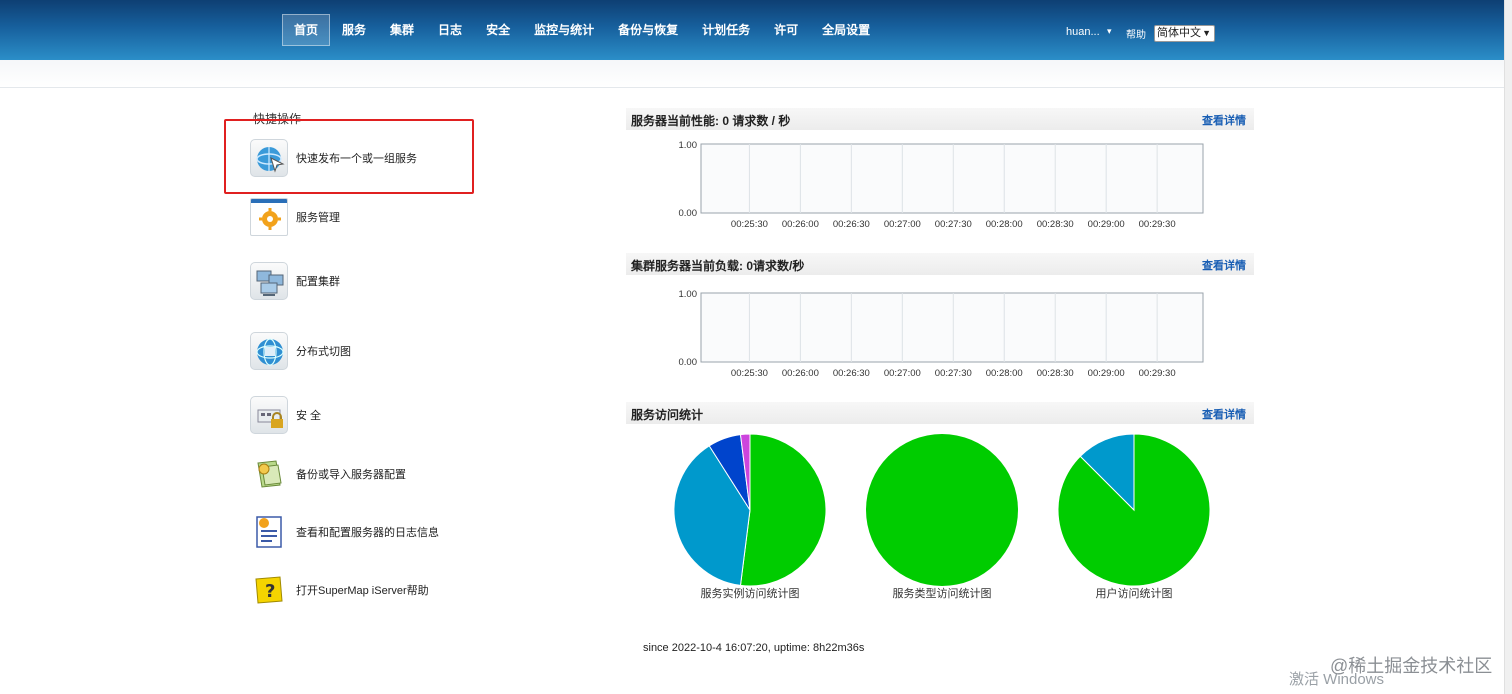  What do you see at coordinates (323, 352) in the screenshot?
I see `quick-op-label: 分布式切图` at bounding box center [323, 352].